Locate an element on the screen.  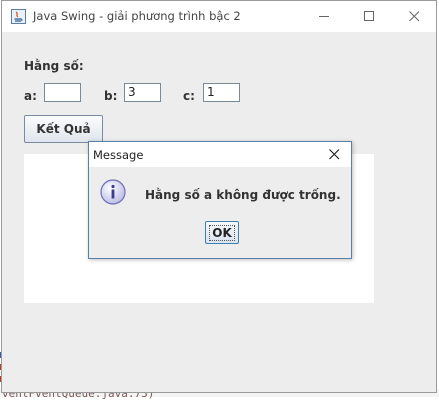
minimize-icon is located at coordinates (323, 16).